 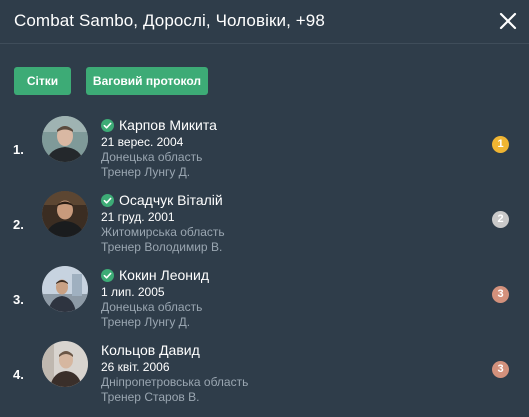 I want to click on coach: Тренер Володимир В., so click(x=162, y=247).